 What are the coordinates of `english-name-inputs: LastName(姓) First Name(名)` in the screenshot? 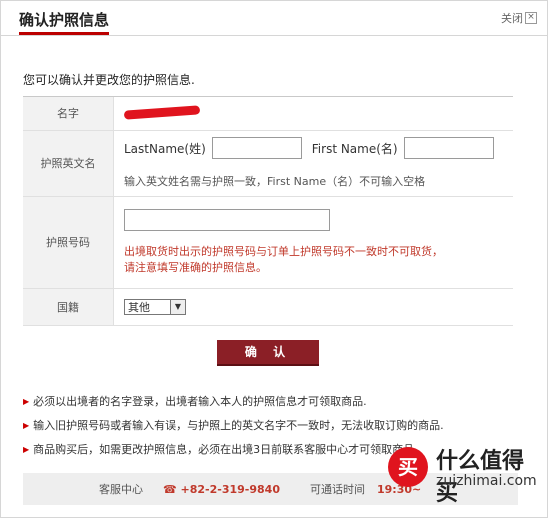 It's located at (318, 148).